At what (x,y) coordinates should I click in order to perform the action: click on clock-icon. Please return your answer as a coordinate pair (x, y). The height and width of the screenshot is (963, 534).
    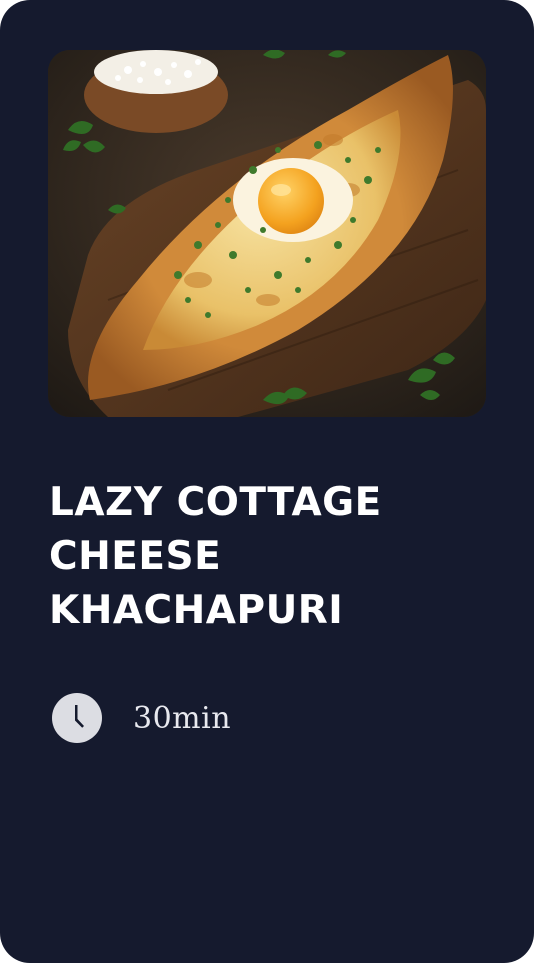
    Looking at the image, I should click on (77, 718).